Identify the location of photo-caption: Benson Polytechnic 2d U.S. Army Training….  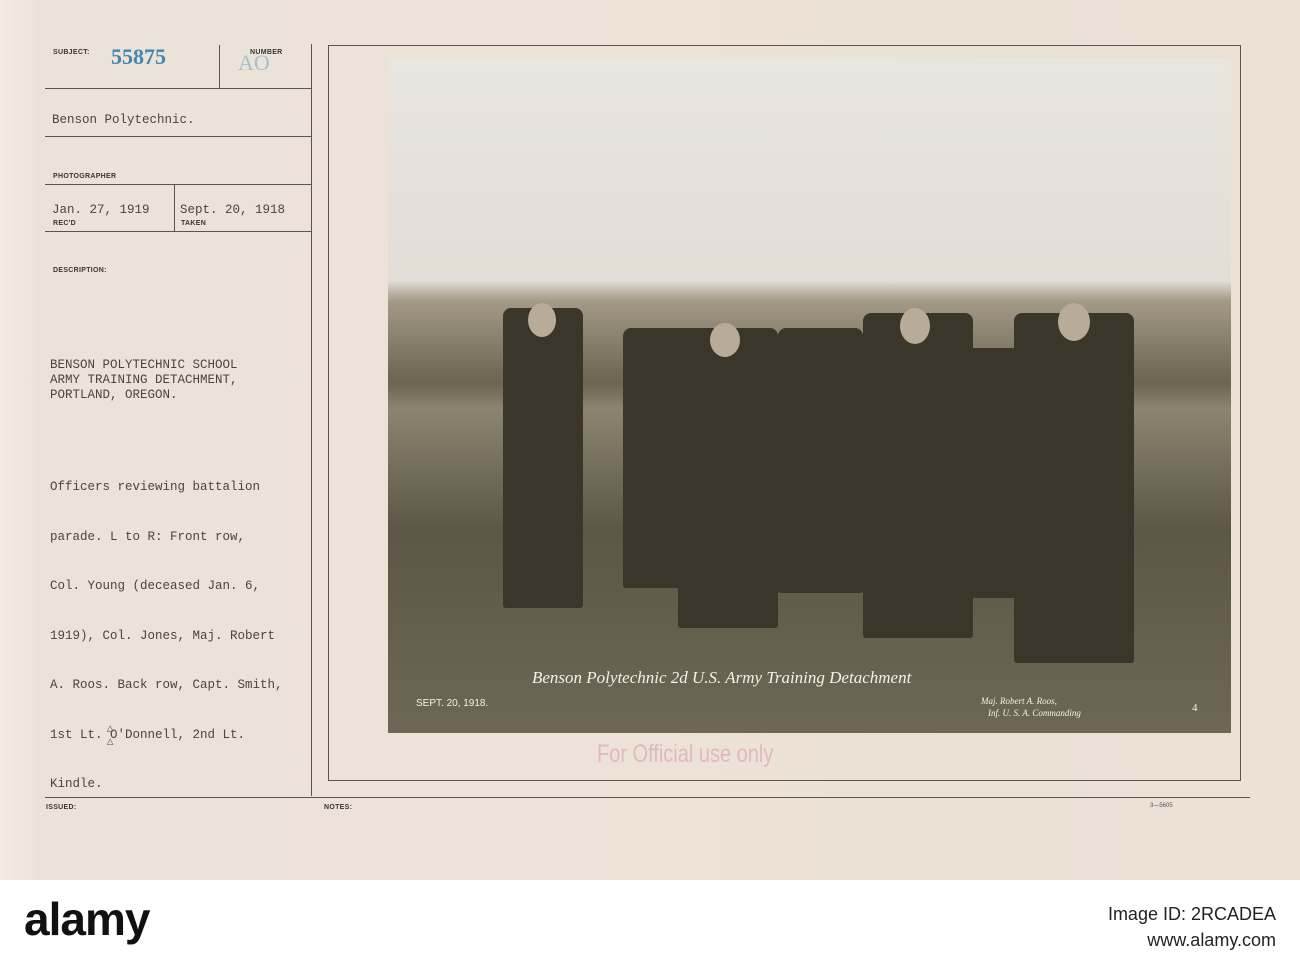
(722, 677).